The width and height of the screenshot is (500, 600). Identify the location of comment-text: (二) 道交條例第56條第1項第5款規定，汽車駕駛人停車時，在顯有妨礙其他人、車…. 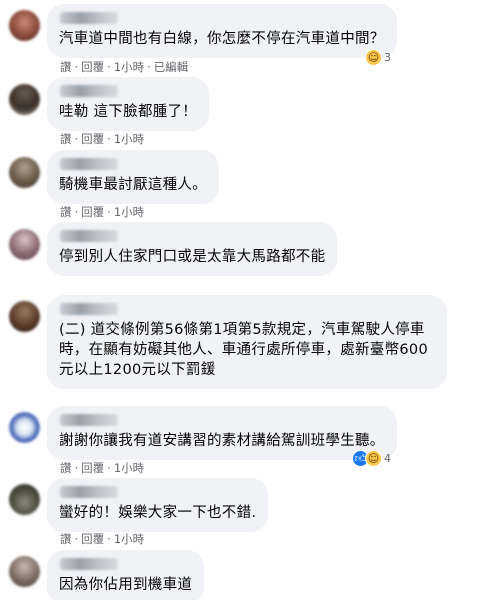
(243, 350).